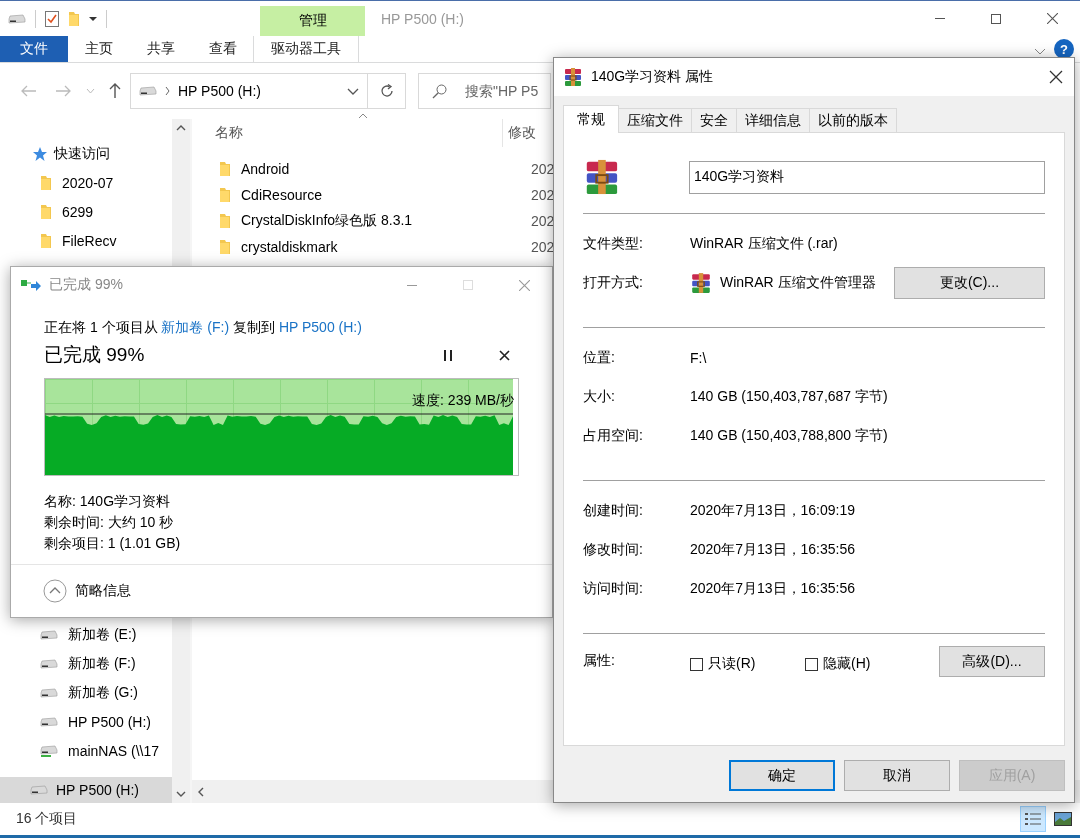  What do you see at coordinates (103, 591) in the screenshot?
I see `fewer-details-link: 简略信息` at bounding box center [103, 591].